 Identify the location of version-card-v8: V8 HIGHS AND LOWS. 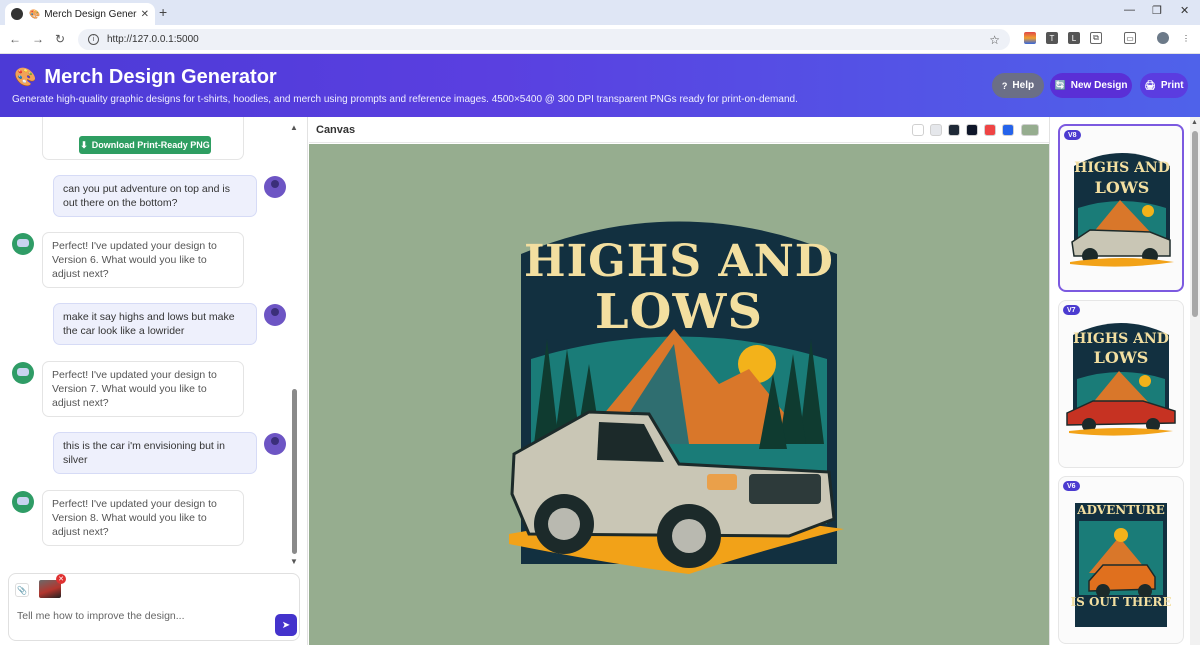
(1121, 208).